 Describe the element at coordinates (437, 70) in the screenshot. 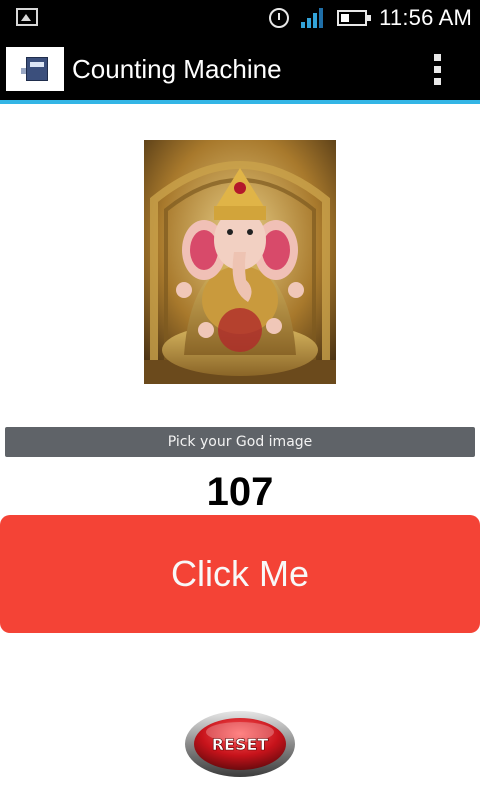

I see `overflow-menu-icon` at that location.